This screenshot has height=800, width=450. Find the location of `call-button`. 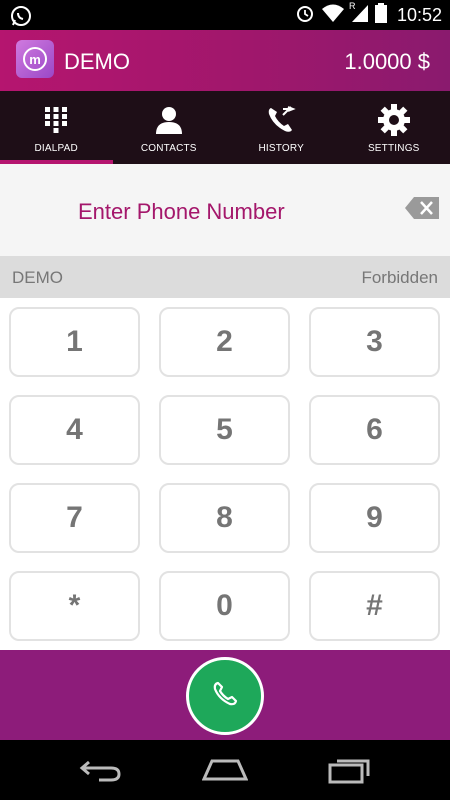

call-button is located at coordinates (225, 696).